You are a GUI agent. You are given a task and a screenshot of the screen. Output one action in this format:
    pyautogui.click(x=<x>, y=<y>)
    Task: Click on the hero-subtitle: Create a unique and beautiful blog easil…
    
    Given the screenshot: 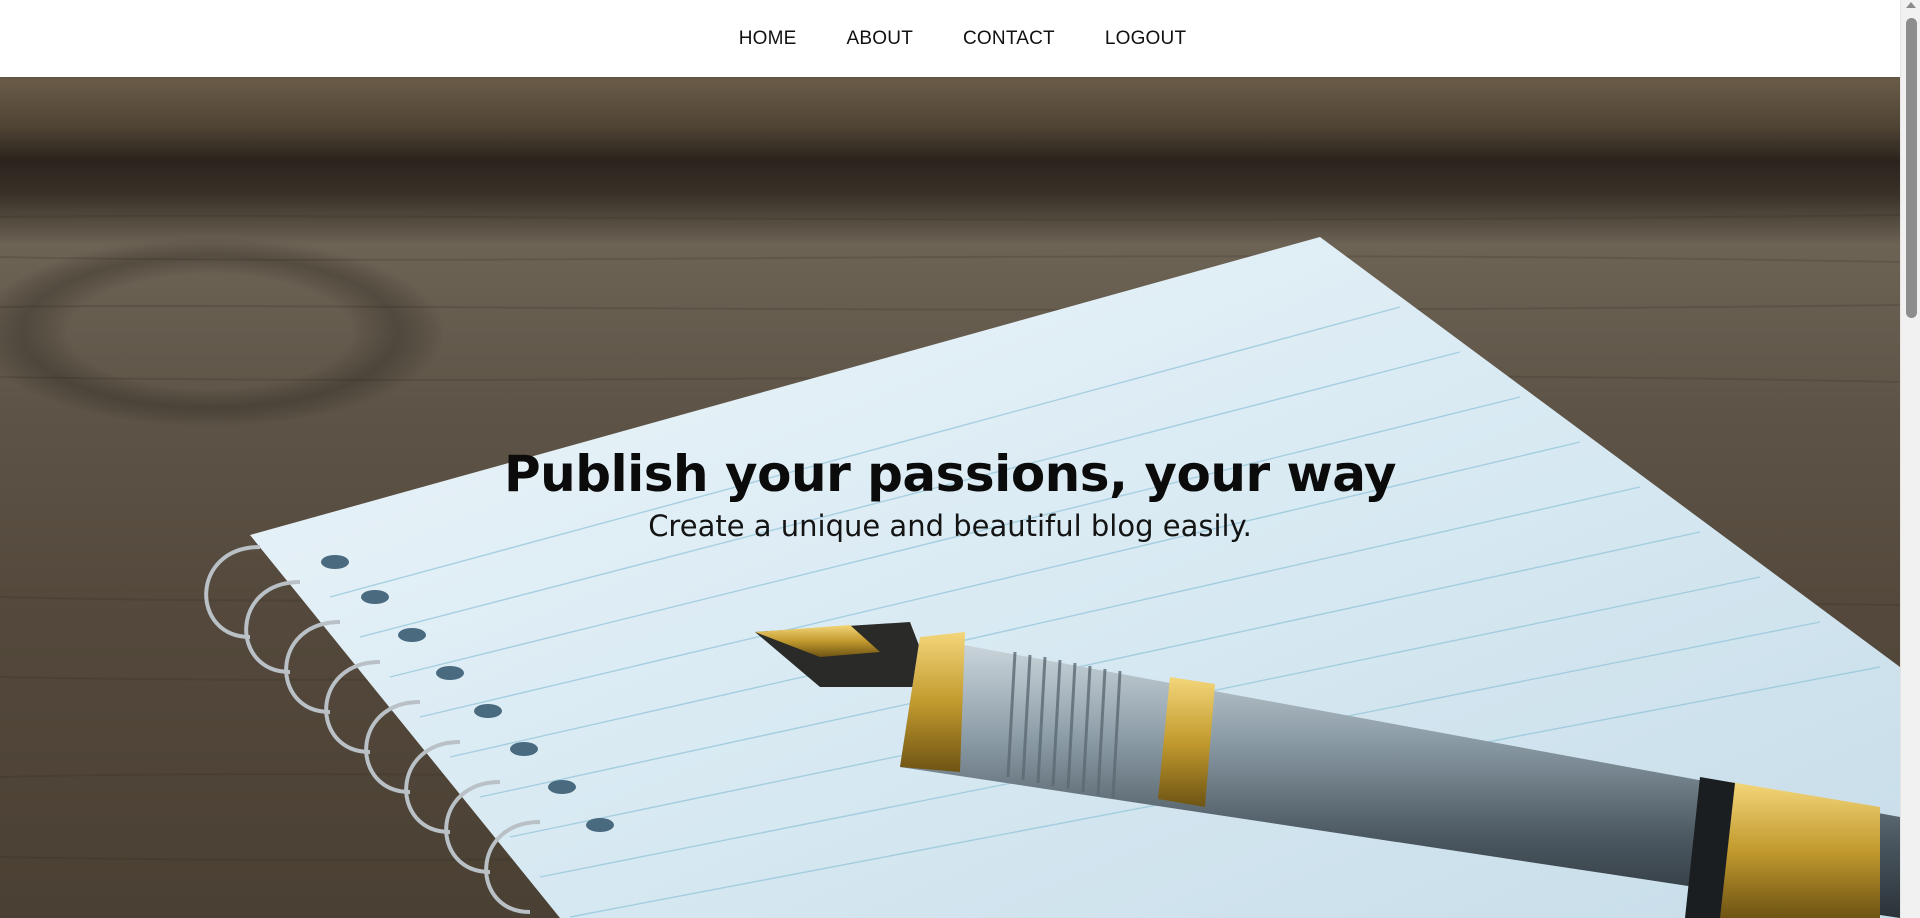 What is the action you would take?
    pyautogui.click(x=950, y=526)
    